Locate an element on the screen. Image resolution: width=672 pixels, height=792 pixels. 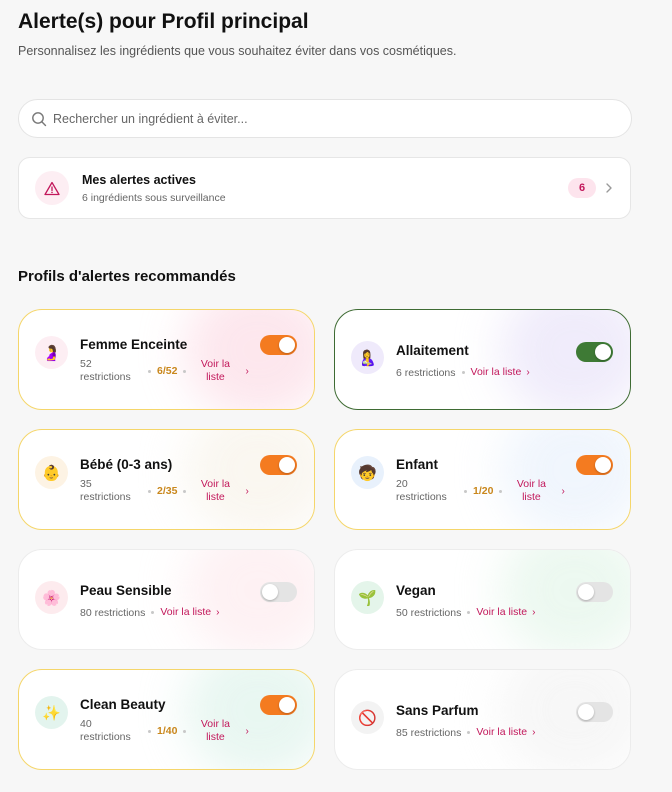
restrictions-count: 80 restrictions is located at coordinates (113, 612).